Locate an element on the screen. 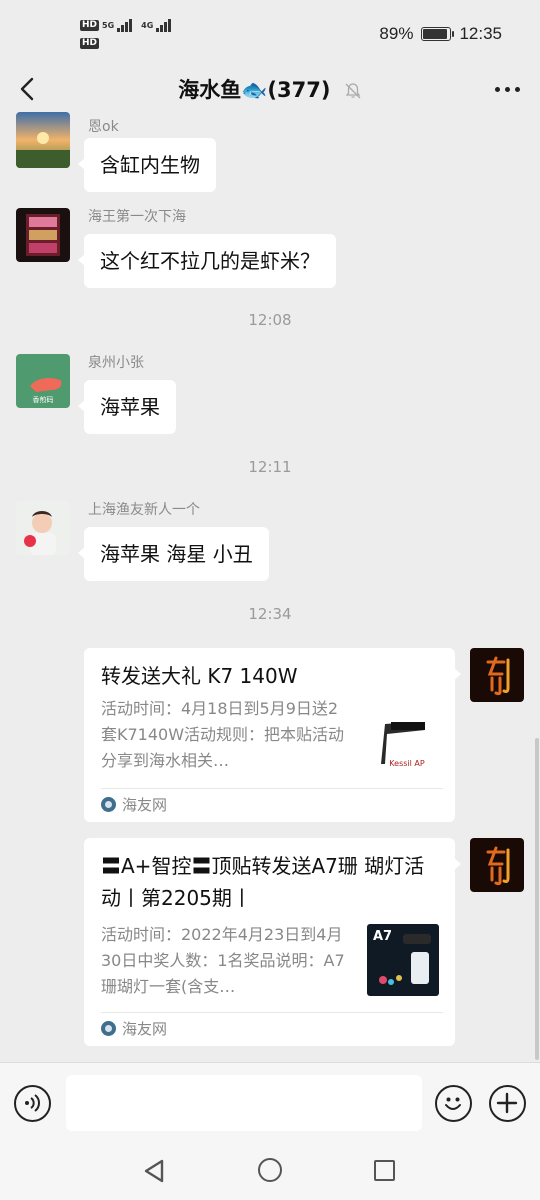 This screenshot has height=1200, width=540. status-bar: HD 5G 4G HD 89% 12:35 is located at coordinates (270, 33).